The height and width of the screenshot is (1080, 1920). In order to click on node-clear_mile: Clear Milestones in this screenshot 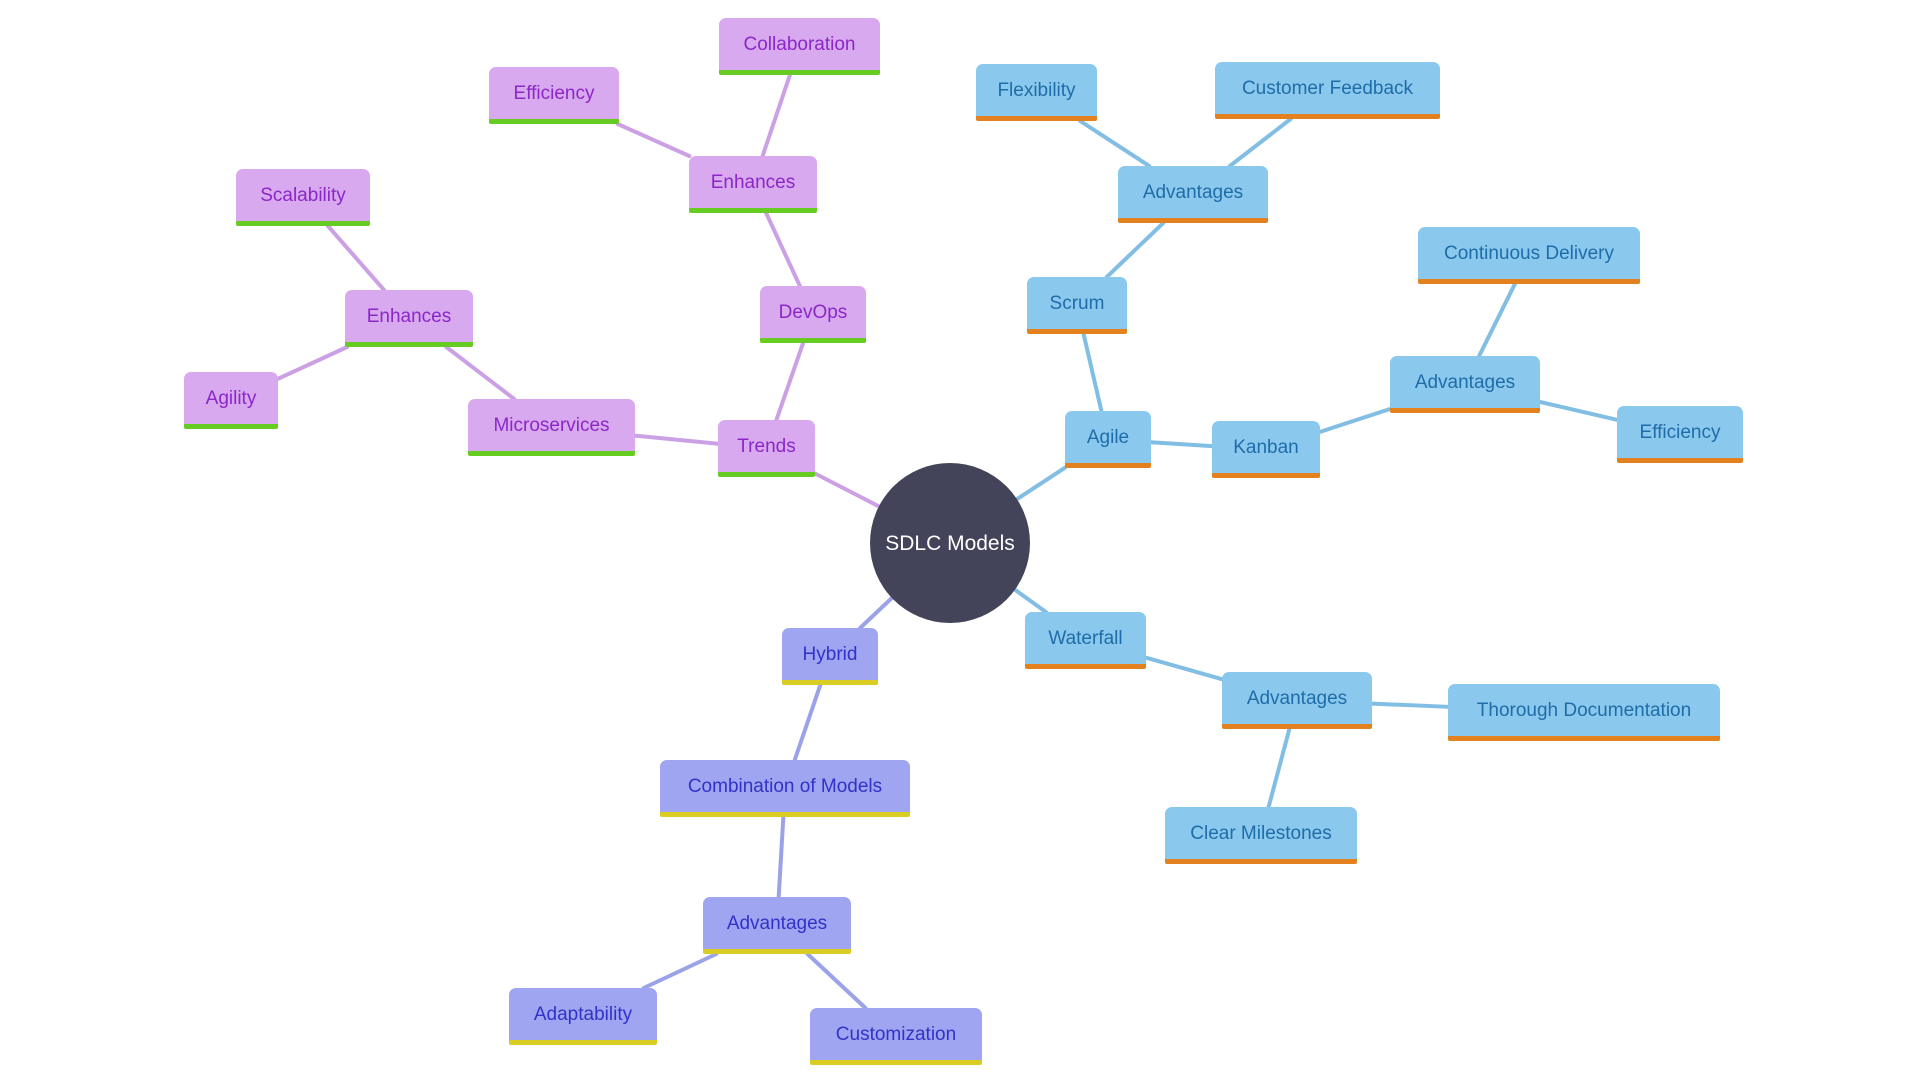, I will do `click(1261, 835)`.